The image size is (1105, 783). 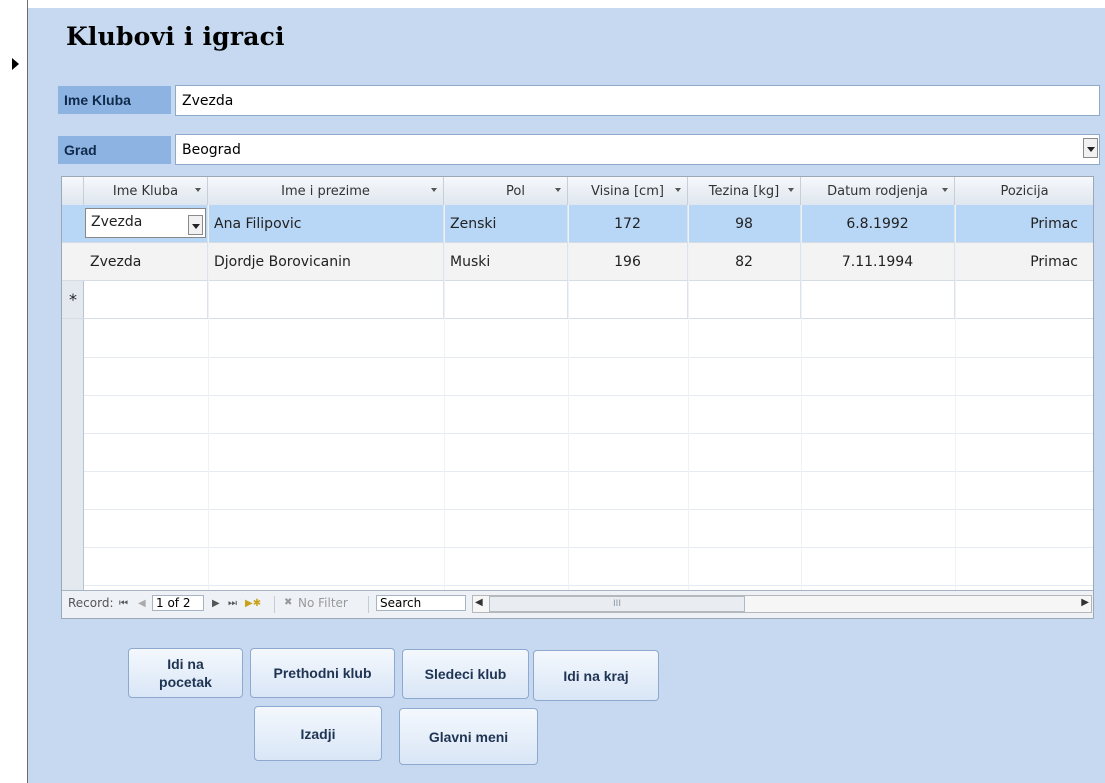 I want to click on cell-visina: 172, so click(x=628, y=223).